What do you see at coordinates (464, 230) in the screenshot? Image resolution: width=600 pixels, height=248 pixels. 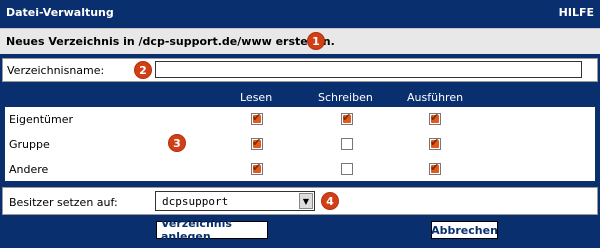 I see `cancel-button: Abbrechen` at bounding box center [464, 230].